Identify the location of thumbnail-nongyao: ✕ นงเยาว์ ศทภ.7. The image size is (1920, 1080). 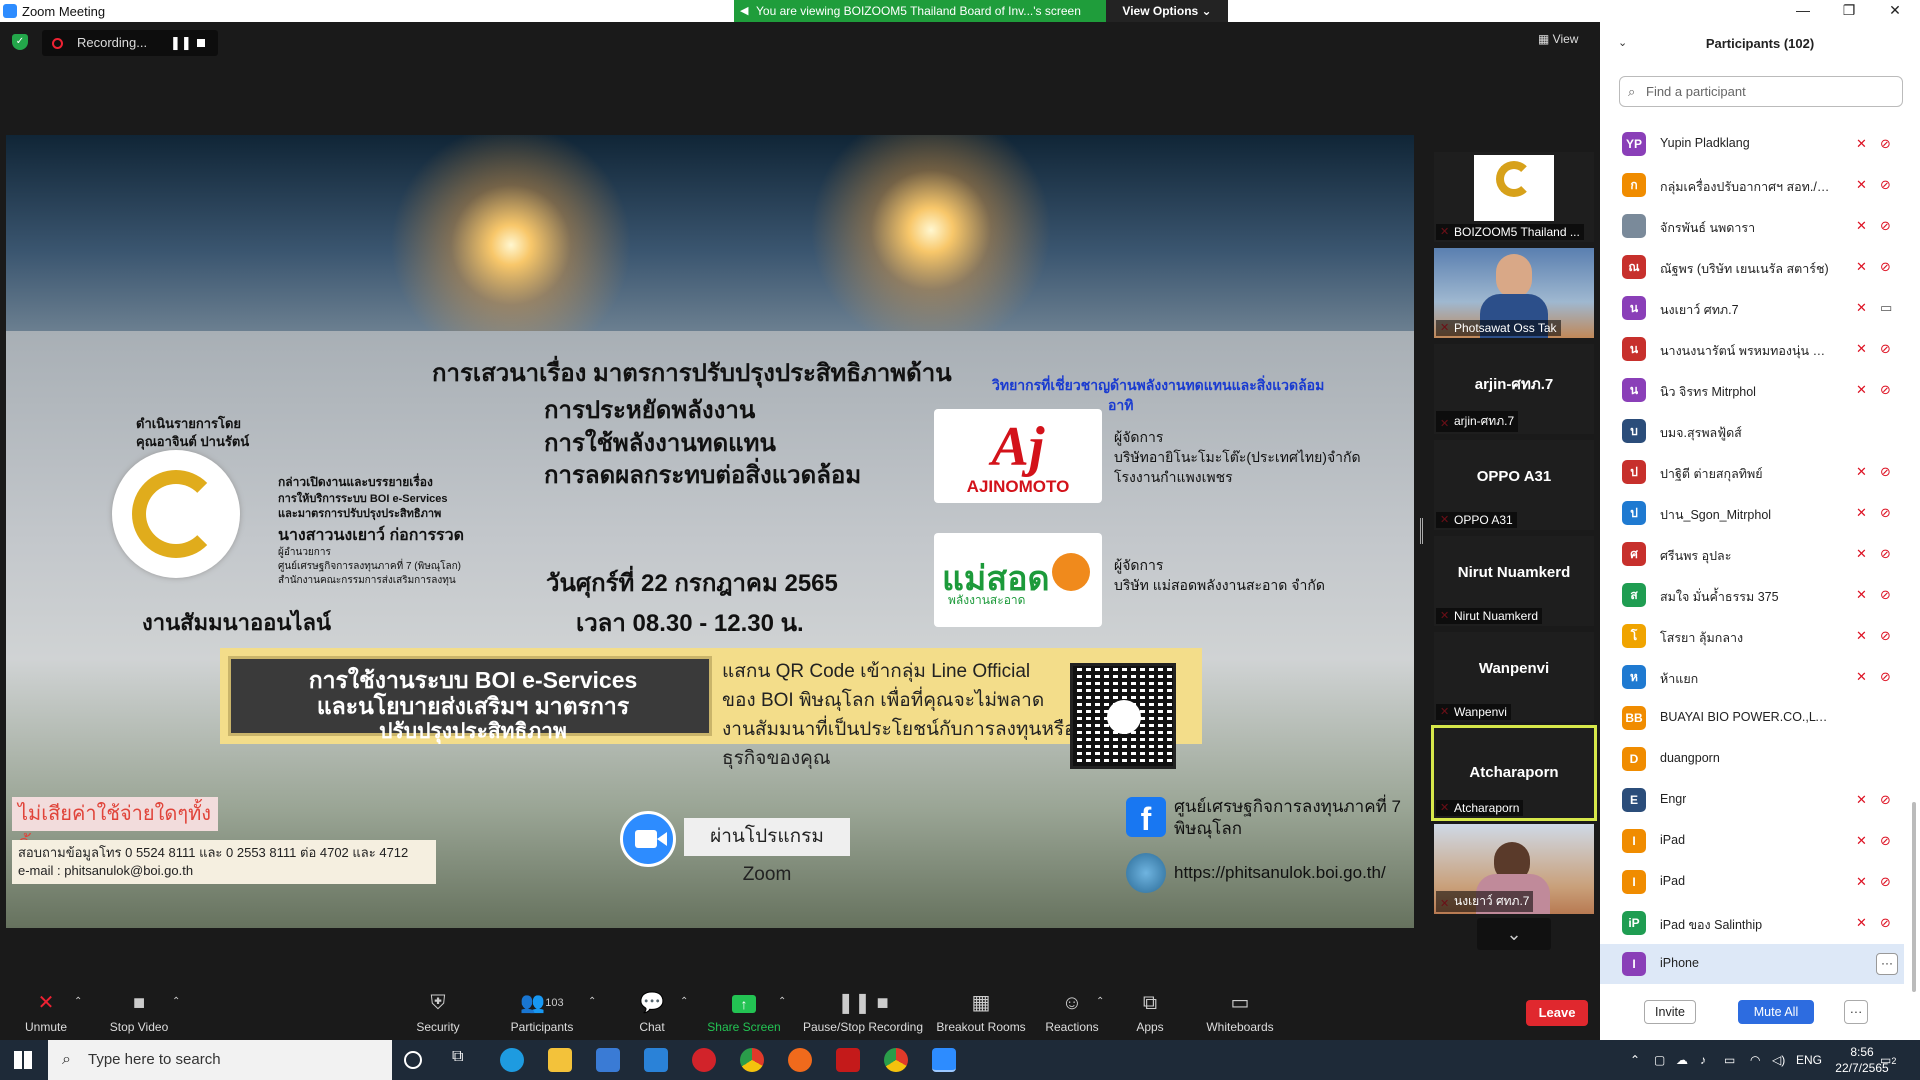
(1514, 869).